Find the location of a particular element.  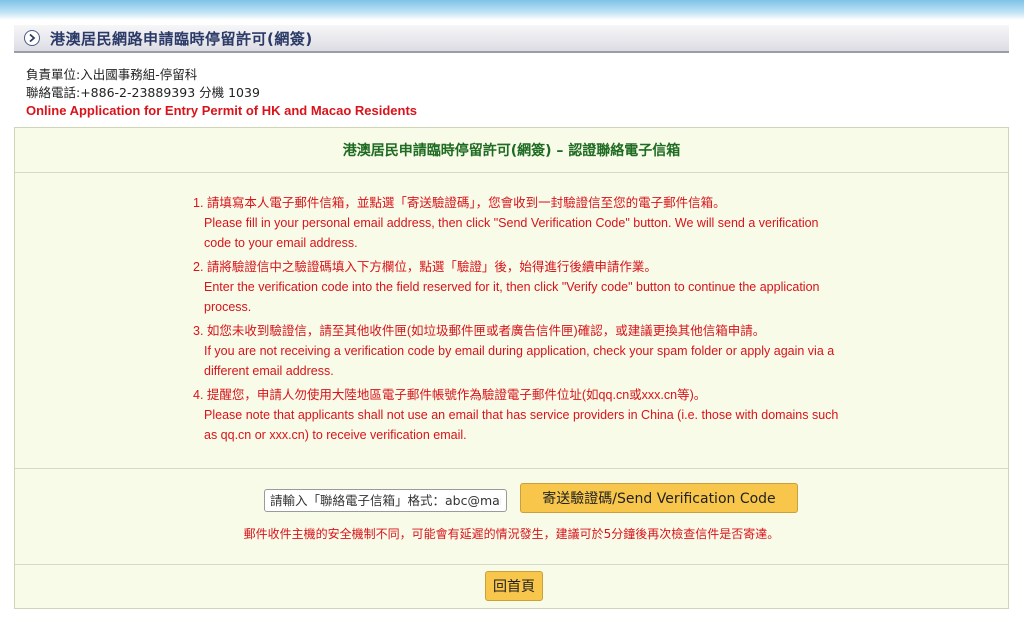

send-verification-code-button: 寄送驗證碼/Send Verification Code is located at coordinates (659, 498).